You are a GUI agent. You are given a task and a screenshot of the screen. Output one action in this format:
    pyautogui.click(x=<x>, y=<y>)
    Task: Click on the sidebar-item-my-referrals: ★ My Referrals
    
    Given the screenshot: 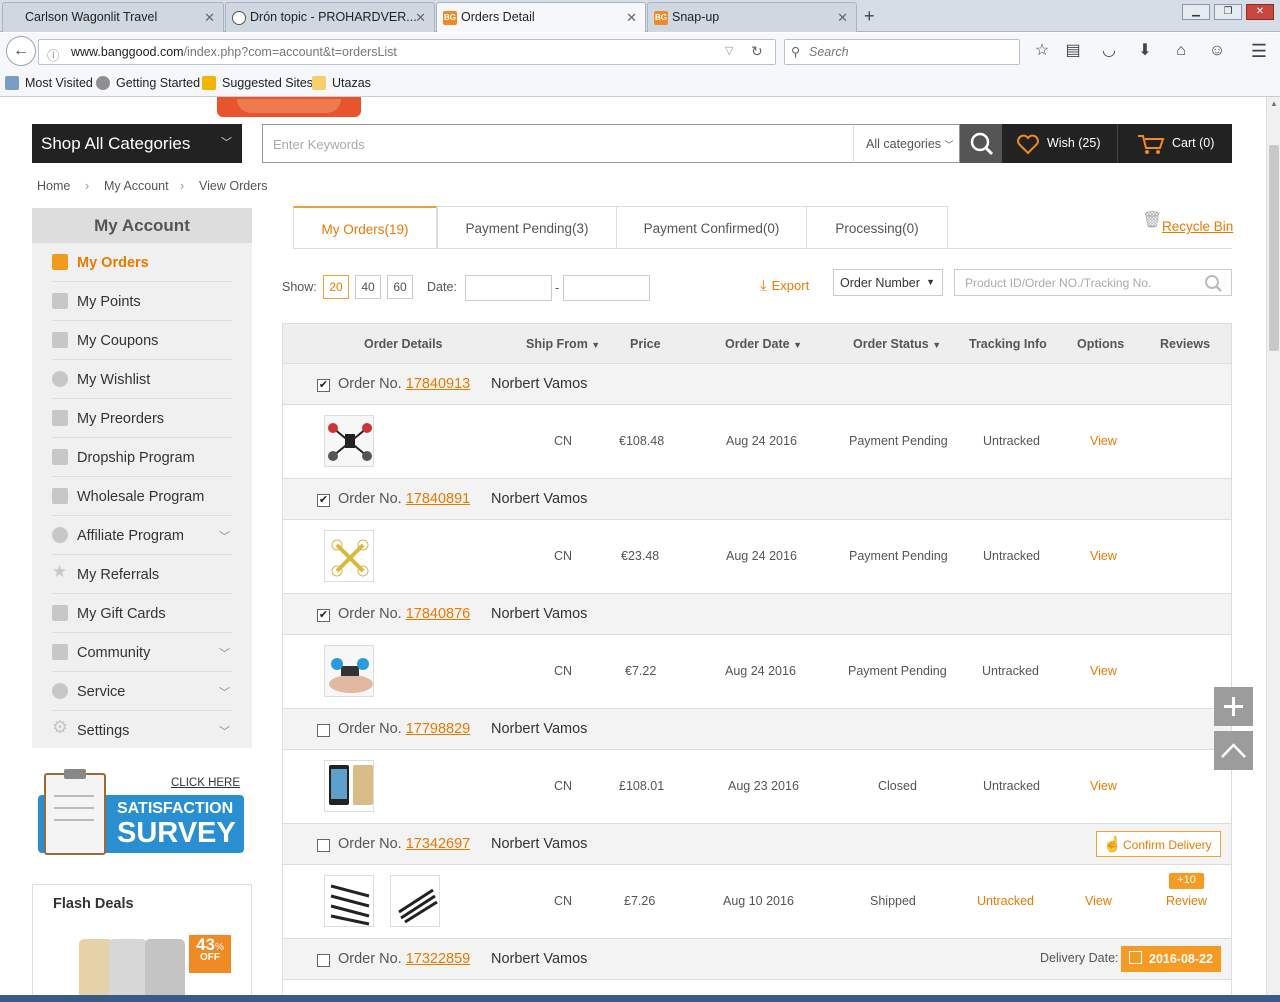 What is the action you would take?
    pyautogui.click(x=142, y=574)
    